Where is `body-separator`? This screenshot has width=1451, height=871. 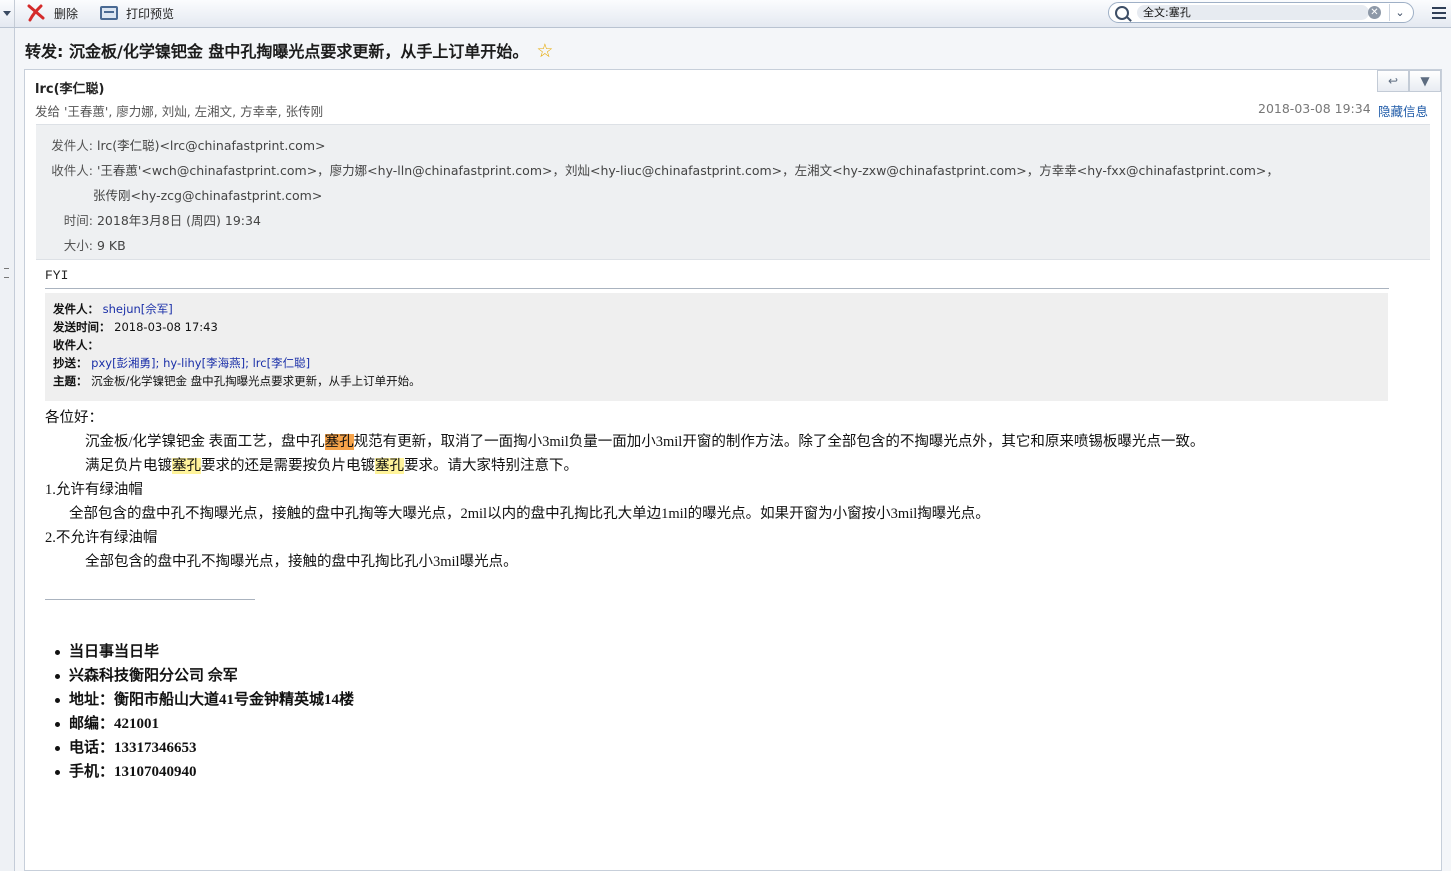
body-separator is located at coordinates (717, 288).